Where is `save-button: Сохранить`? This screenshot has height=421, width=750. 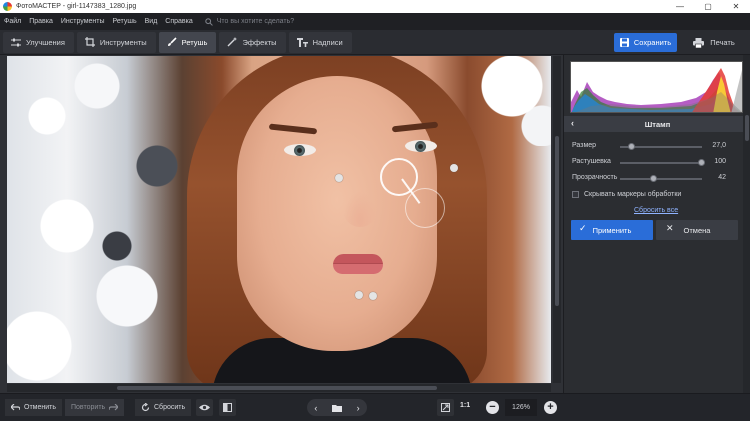
save-button: Сохранить is located at coordinates (645, 42).